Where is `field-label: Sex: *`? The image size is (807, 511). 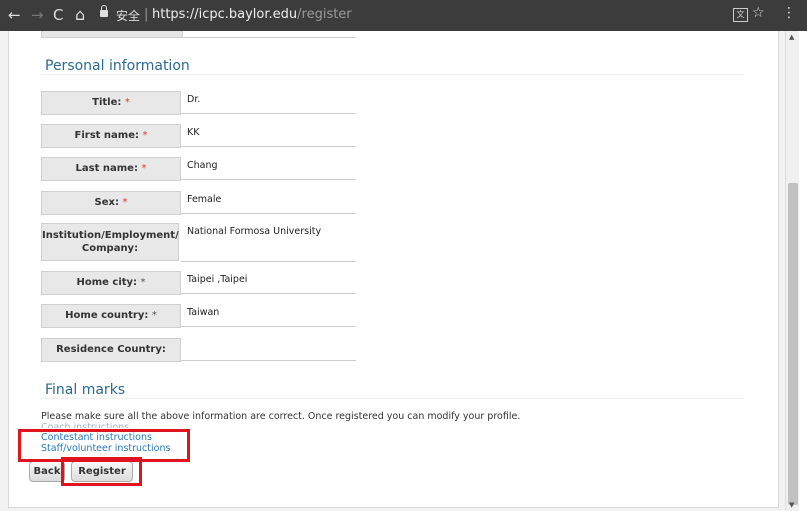 field-label: Sex: * is located at coordinates (111, 203).